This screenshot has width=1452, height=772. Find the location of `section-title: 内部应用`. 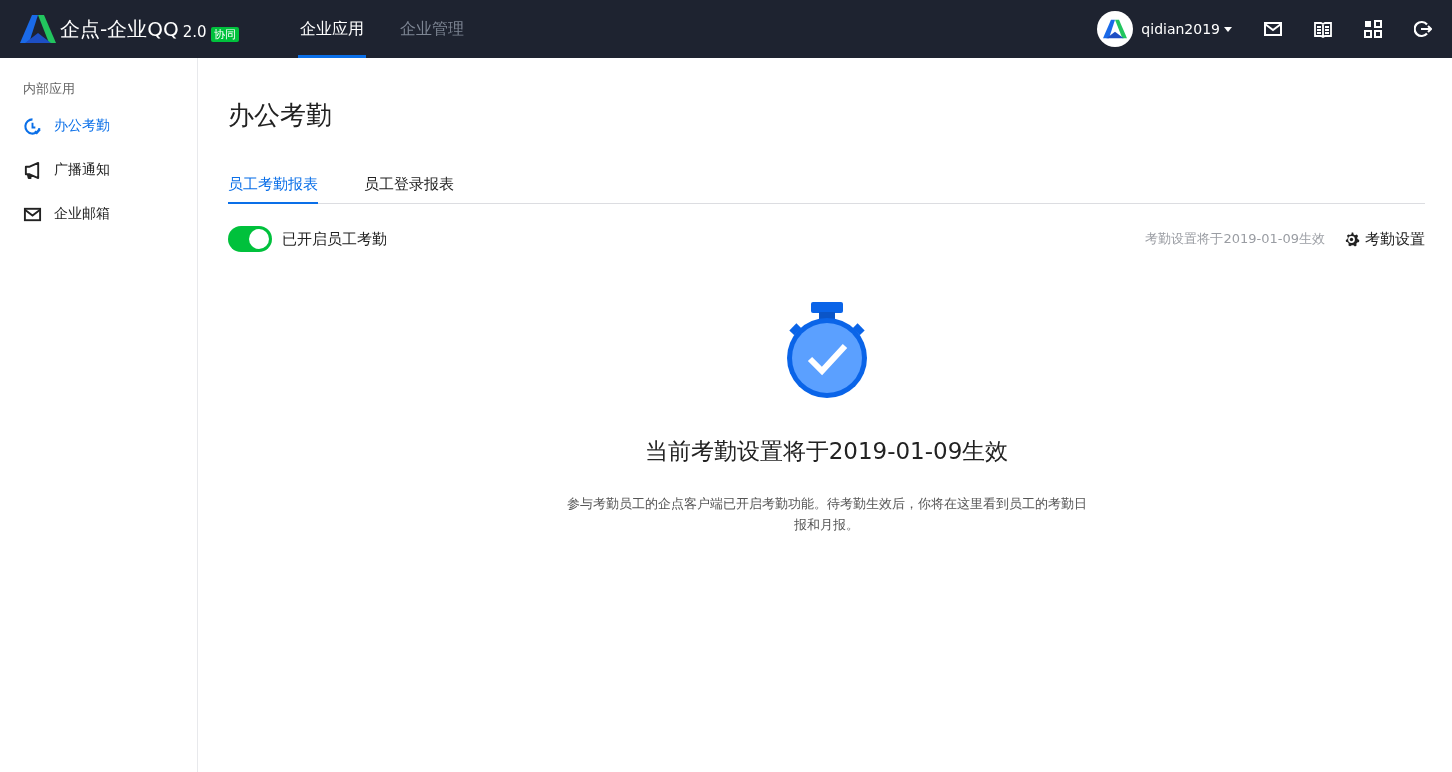

section-title: 内部应用 is located at coordinates (49, 89).